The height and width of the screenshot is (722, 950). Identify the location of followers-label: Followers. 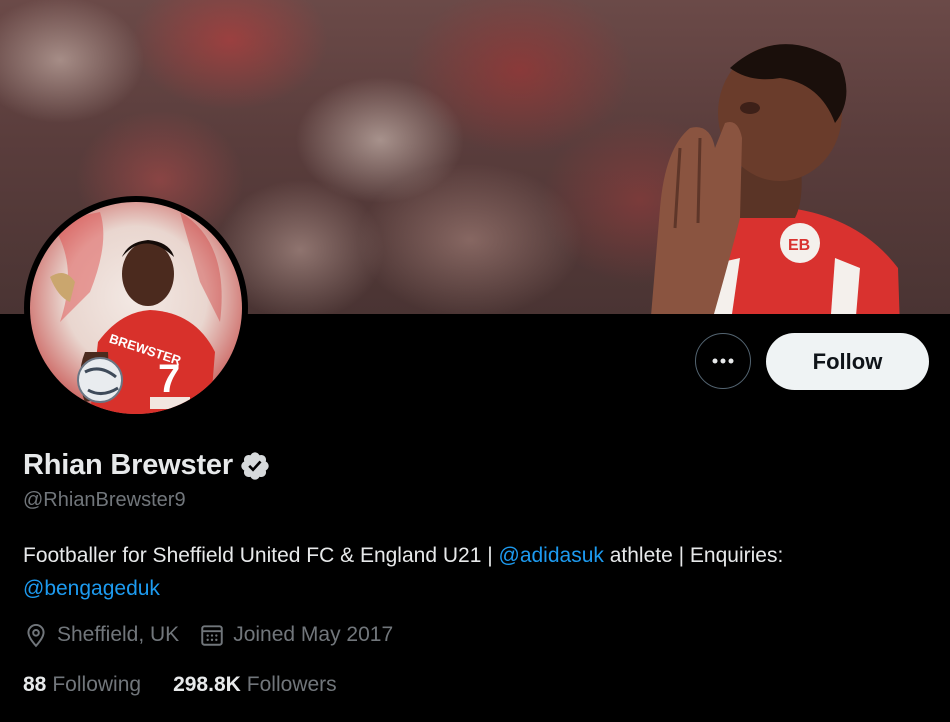
(291, 684).